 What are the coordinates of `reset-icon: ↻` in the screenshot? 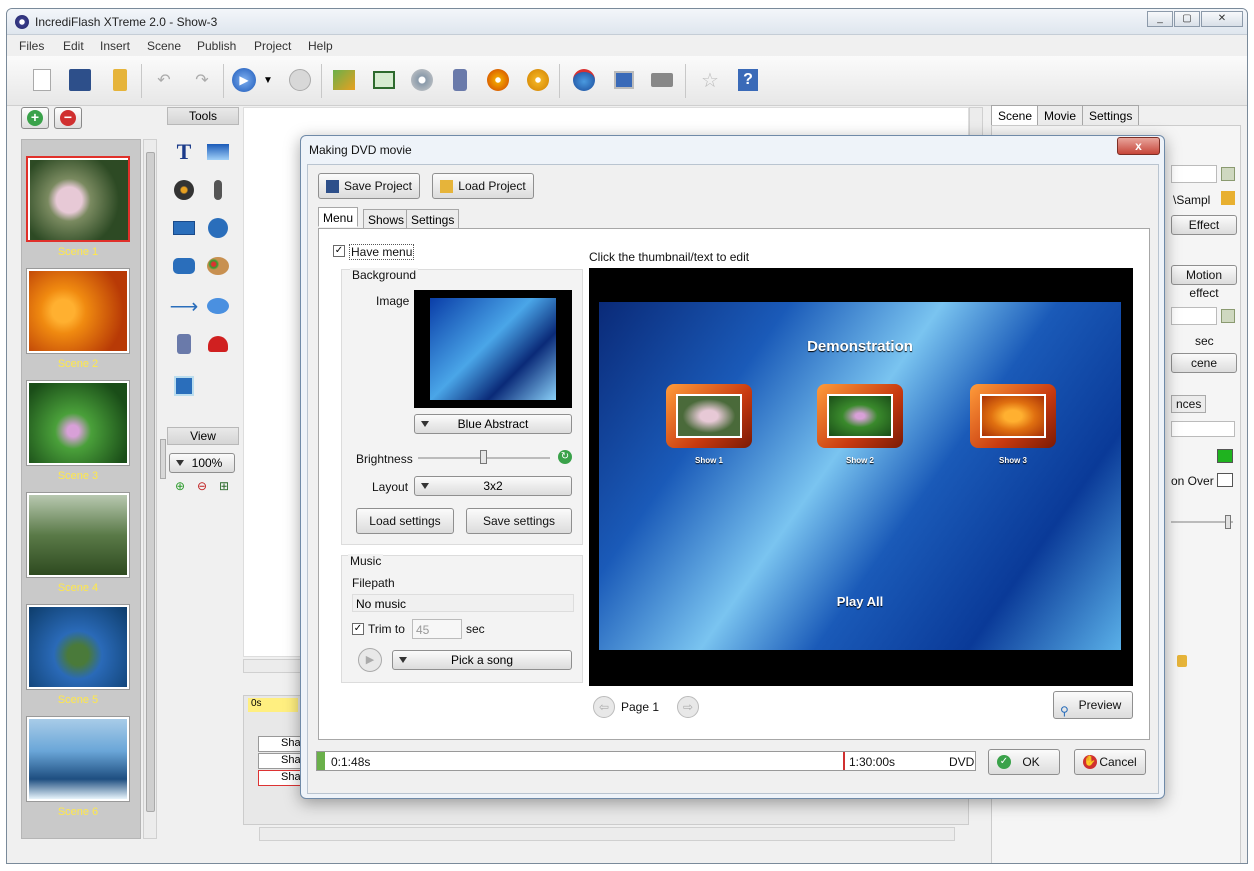 It's located at (565, 457).